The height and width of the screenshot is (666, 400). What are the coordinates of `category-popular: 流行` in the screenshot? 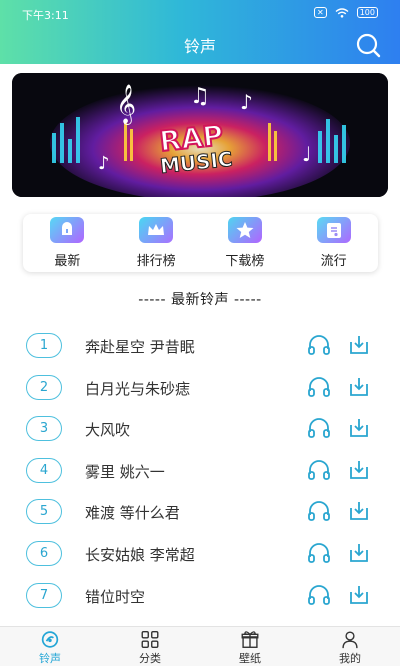 It's located at (334, 243).